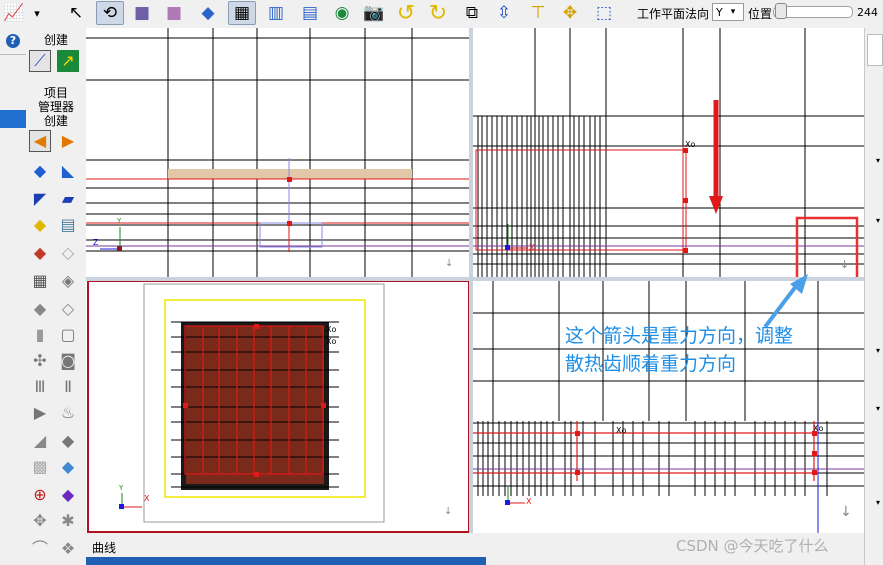 This screenshot has height=565, width=883. I want to click on cuboid-icon: ◆, so click(68, 467).